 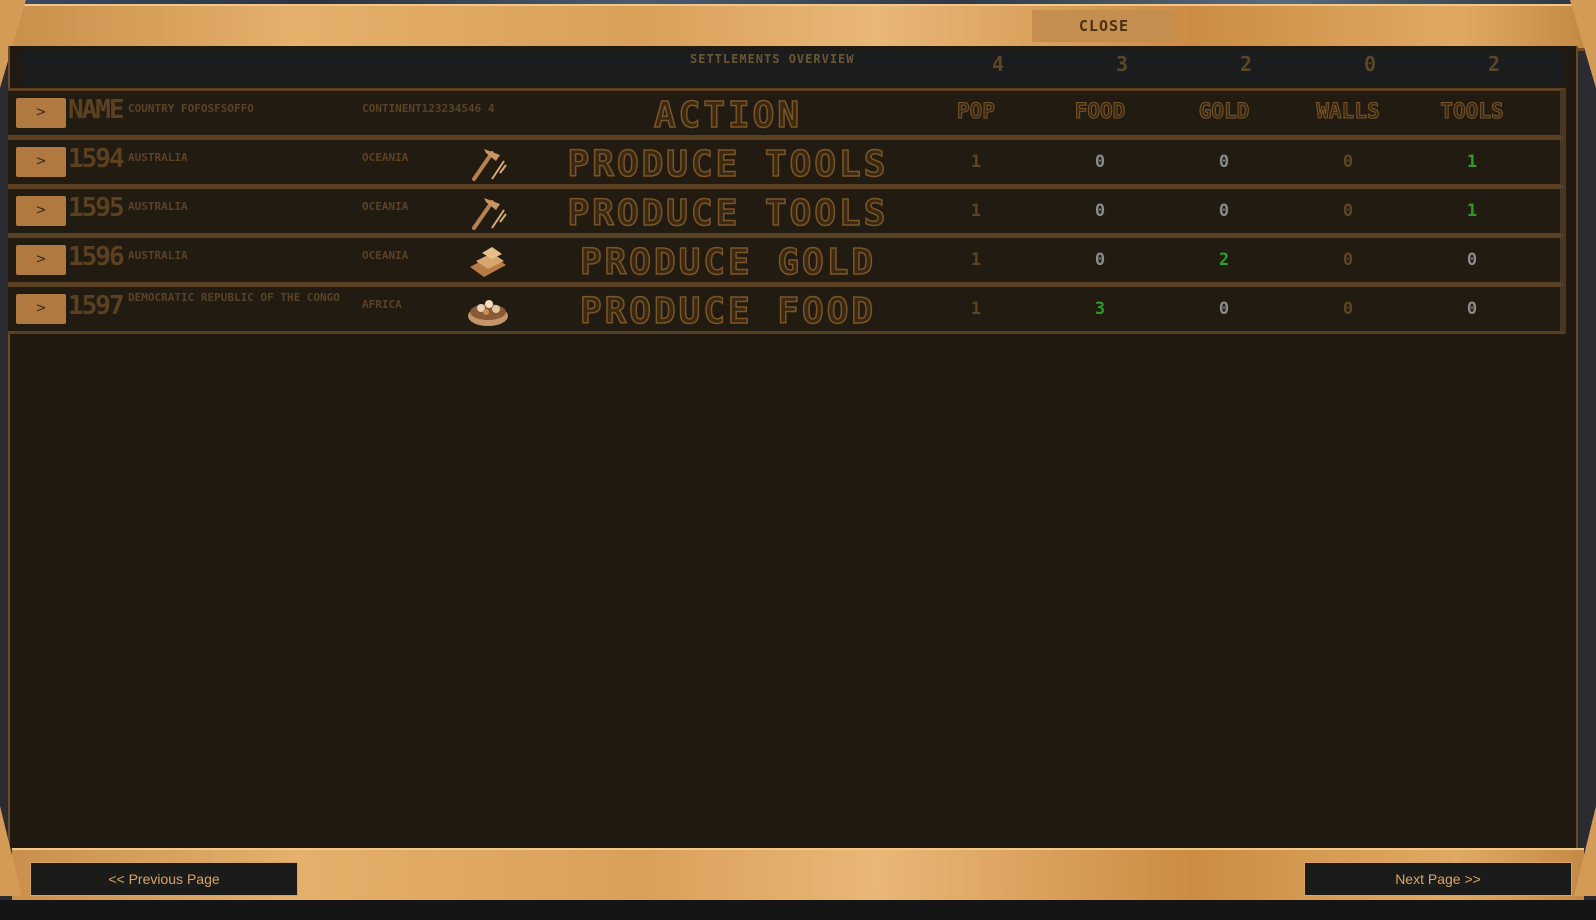 I want to click on settlement-name: 1596, so click(x=96, y=257).